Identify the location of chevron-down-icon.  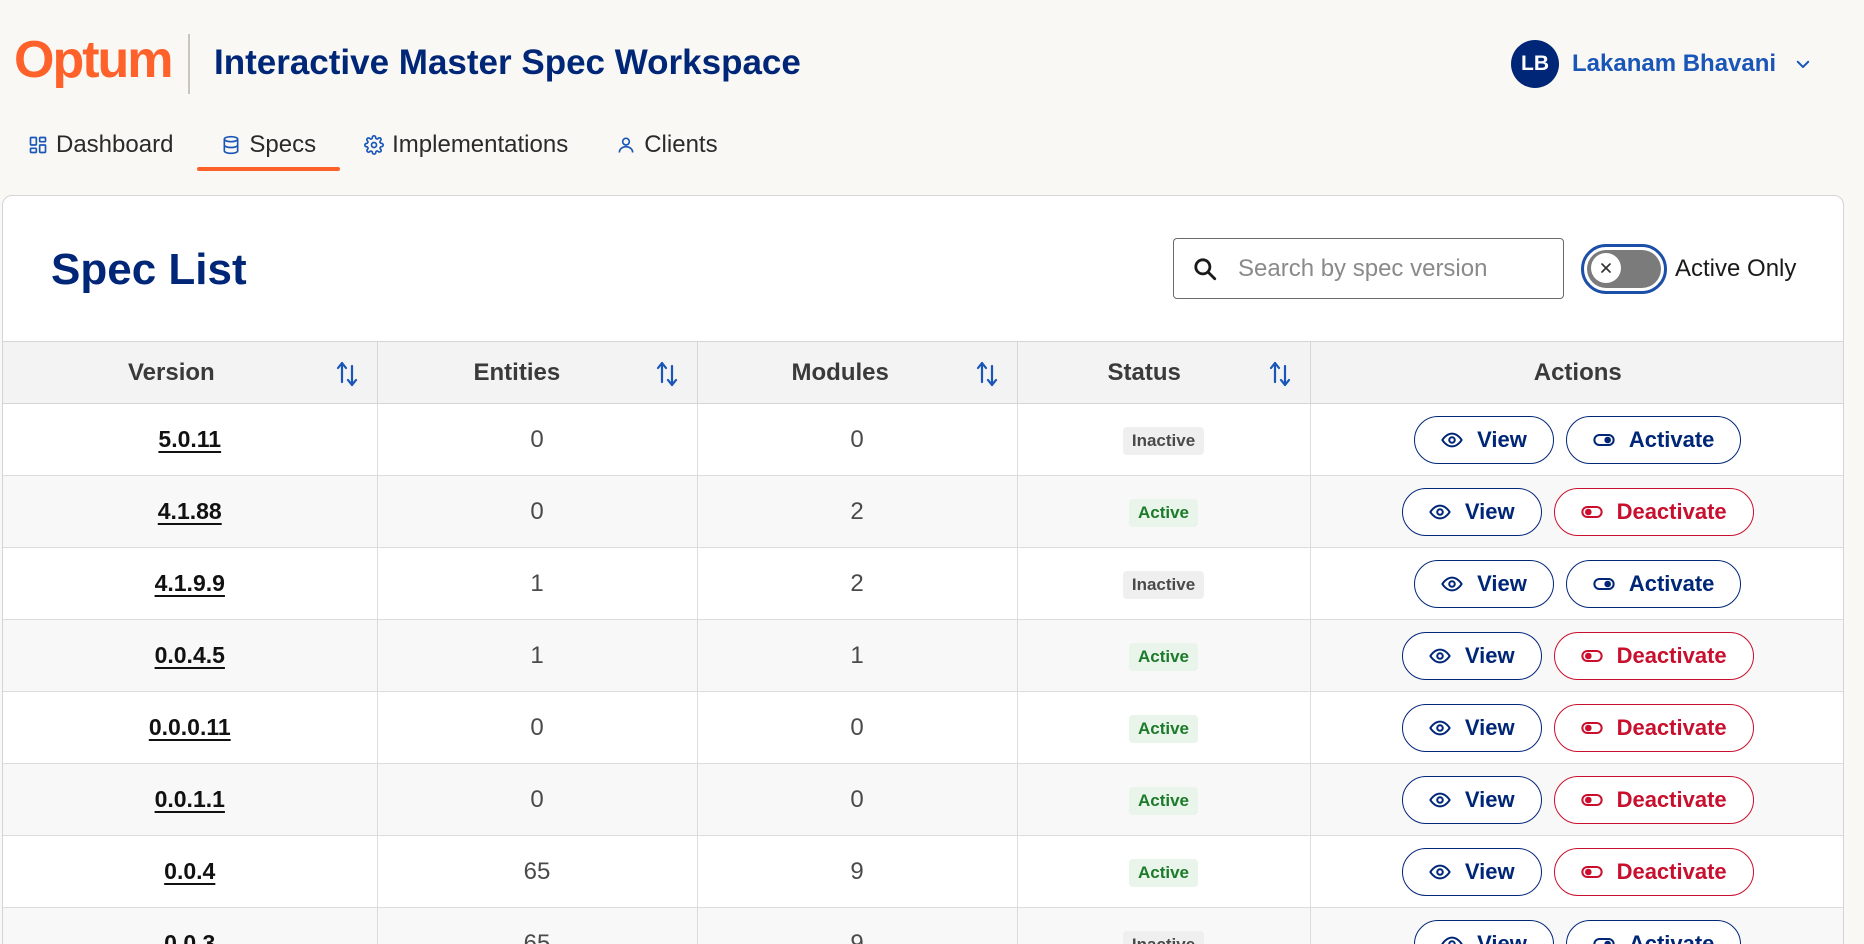
(1803, 64).